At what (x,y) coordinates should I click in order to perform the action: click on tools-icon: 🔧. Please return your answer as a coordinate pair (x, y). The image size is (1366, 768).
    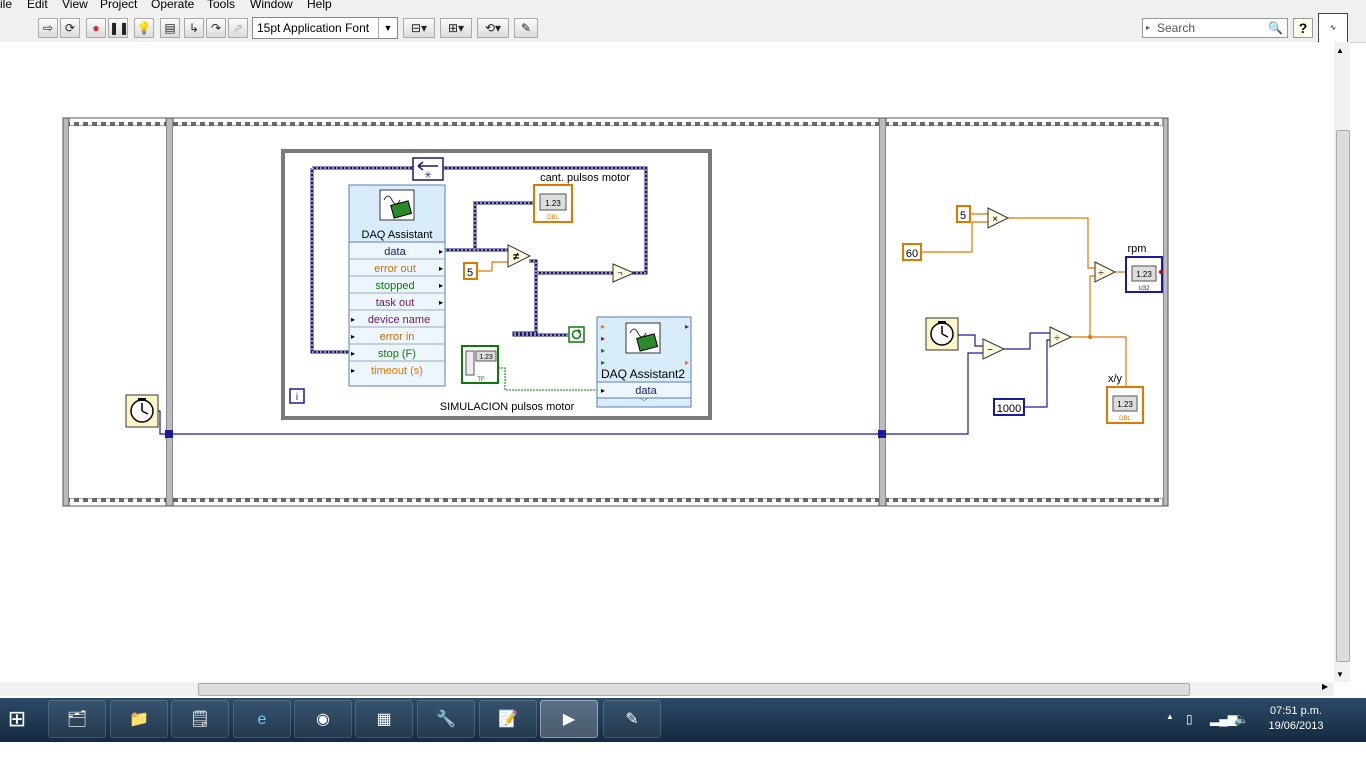
    Looking at the image, I should click on (446, 719).